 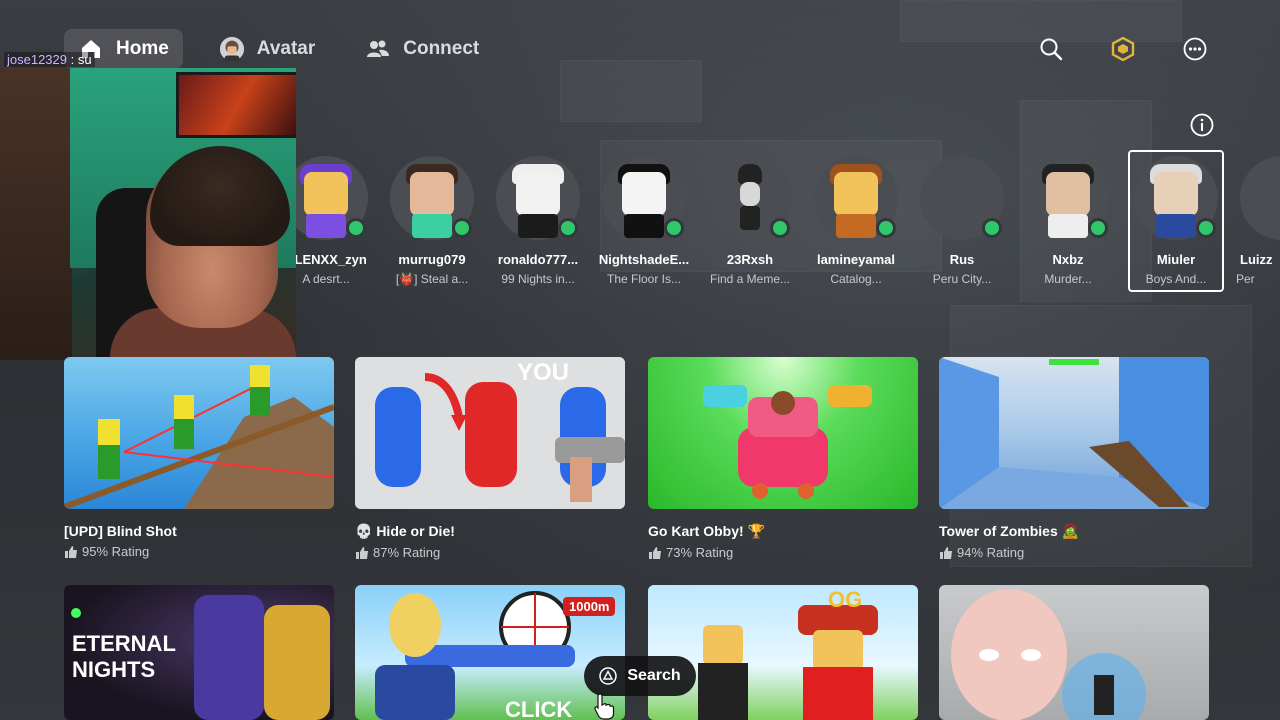 What do you see at coordinates (706, 531) in the screenshot?
I see `game-title: Go Kart Obby! 🏆` at bounding box center [706, 531].